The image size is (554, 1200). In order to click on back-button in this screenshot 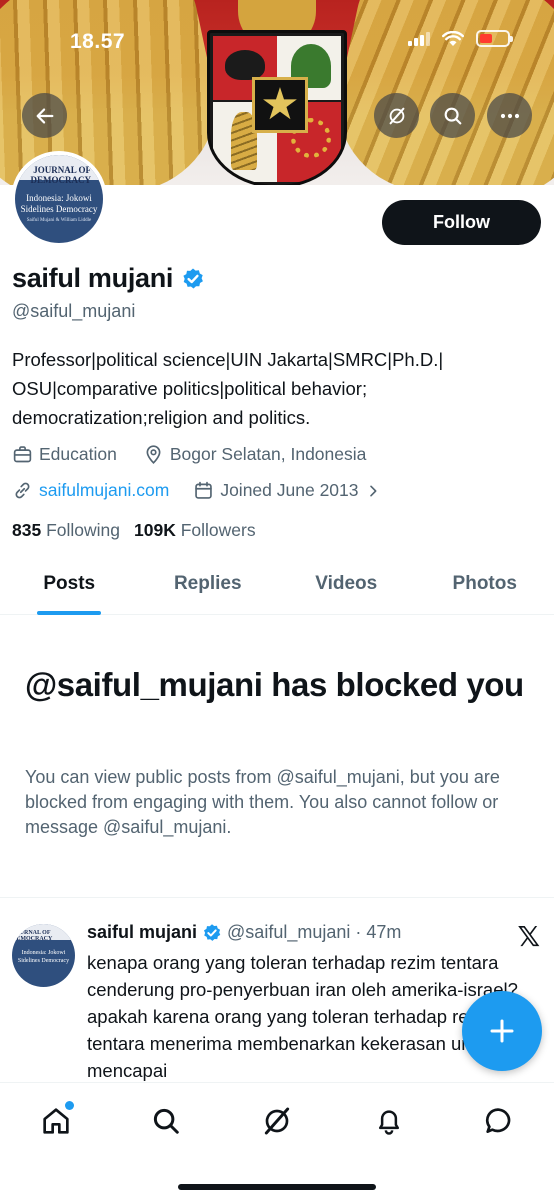, I will do `click(44, 115)`.